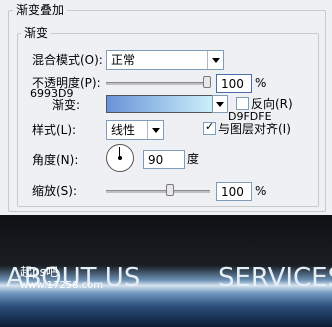  Describe the element at coordinates (261, 83) in the screenshot. I see `opacity-unit: %` at that location.